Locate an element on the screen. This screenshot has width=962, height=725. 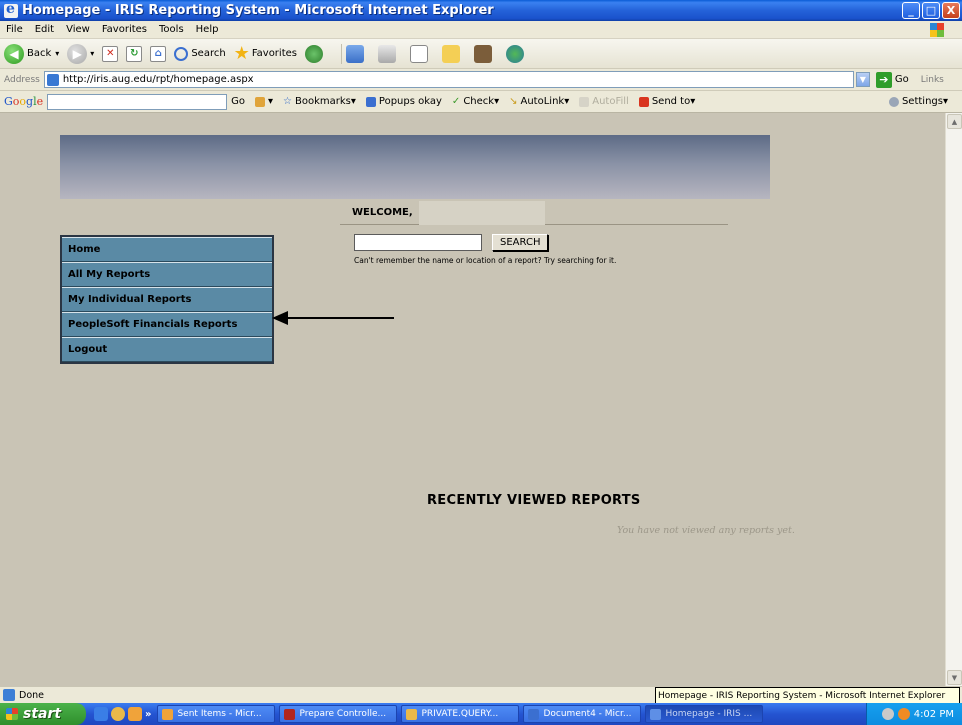
mail-button is located at coordinates (357, 53).